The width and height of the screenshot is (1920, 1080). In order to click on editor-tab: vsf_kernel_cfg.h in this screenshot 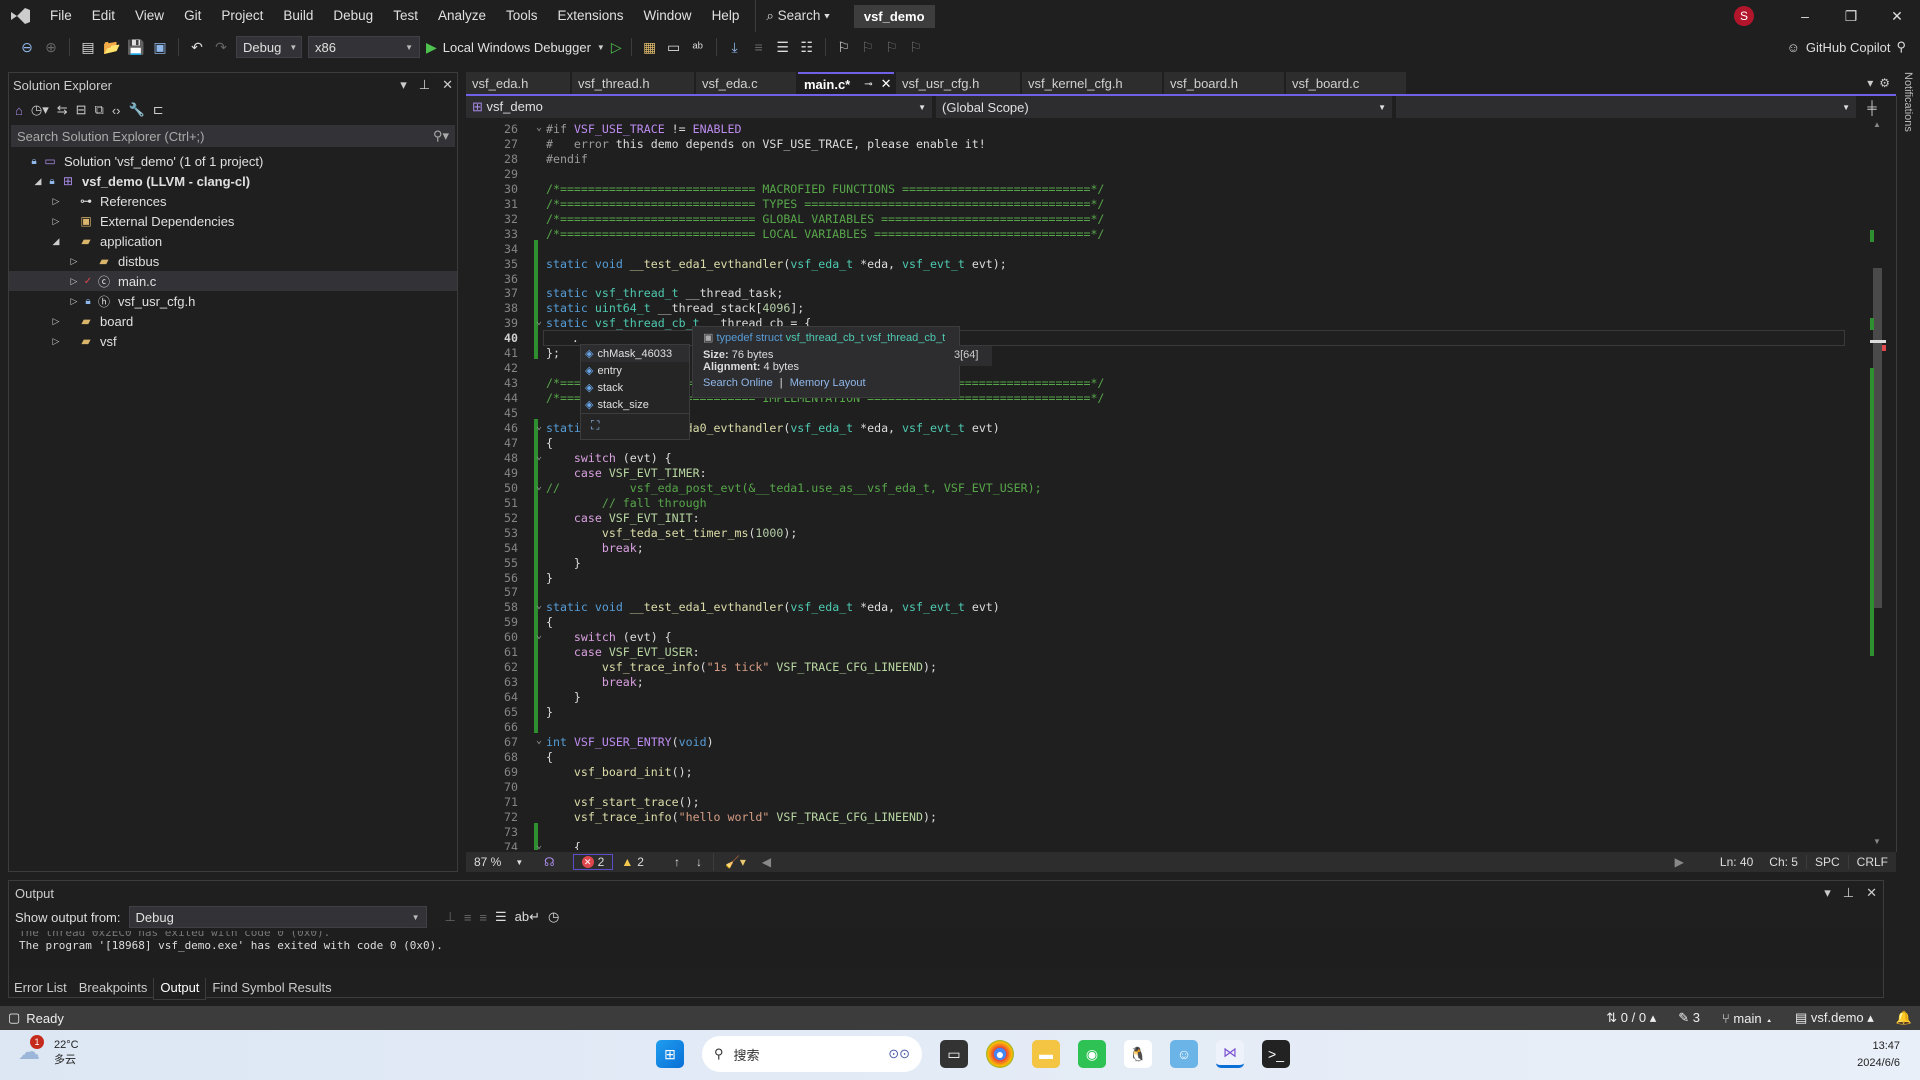, I will do `click(1092, 83)`.